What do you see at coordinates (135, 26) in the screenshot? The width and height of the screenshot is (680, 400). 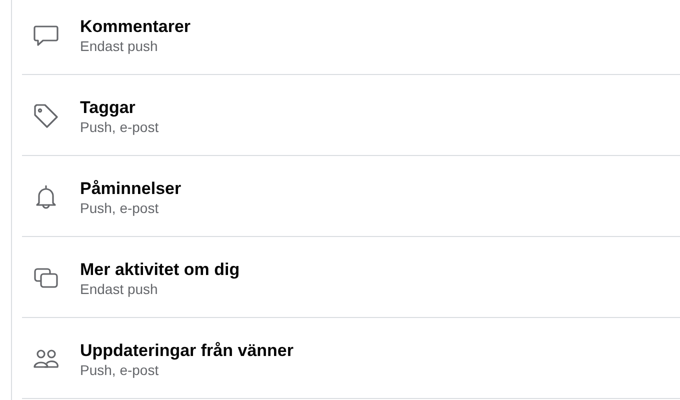 I see `setting-title: Kommentarer` at bounding box center [135, 26].